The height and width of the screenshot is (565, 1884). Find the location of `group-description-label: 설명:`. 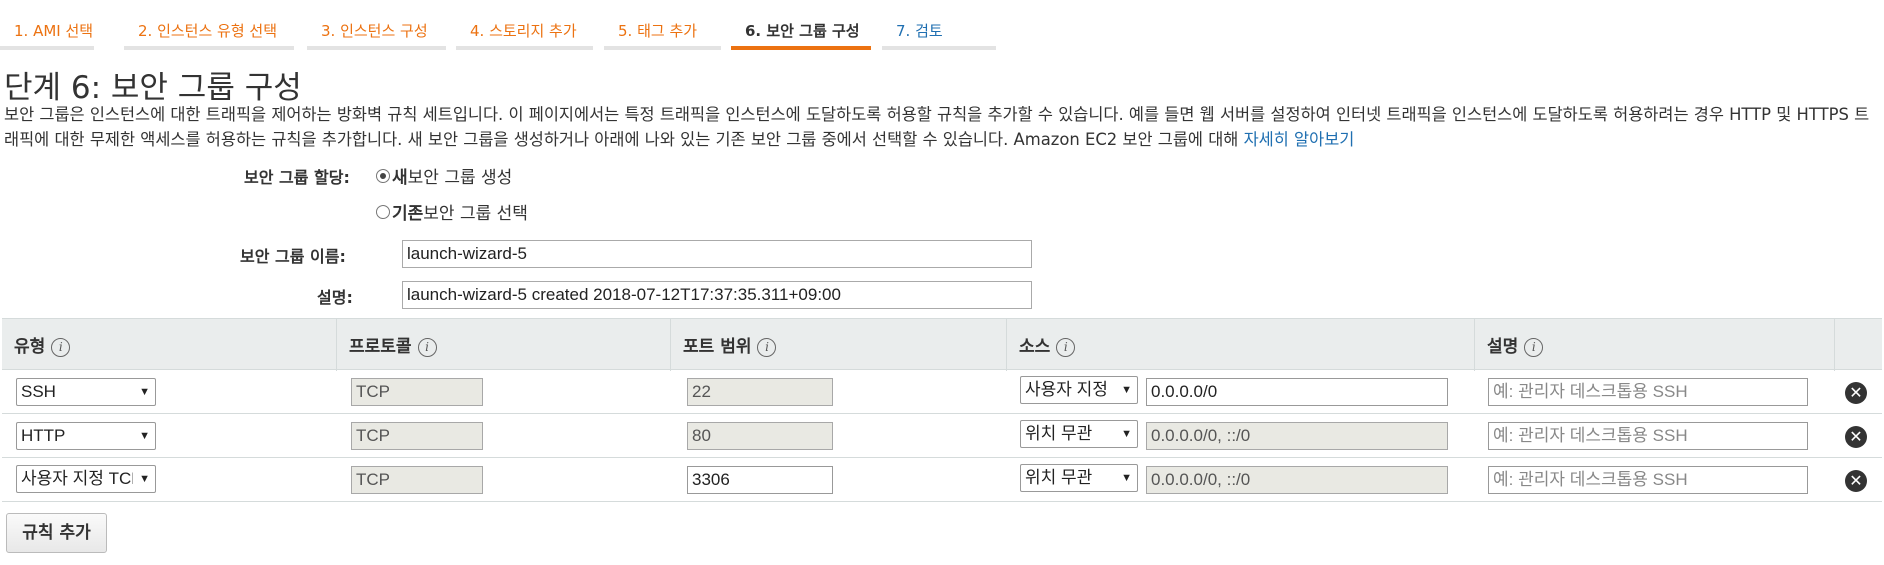

group-description-label: 설명: is located at coordinates (335, 297).